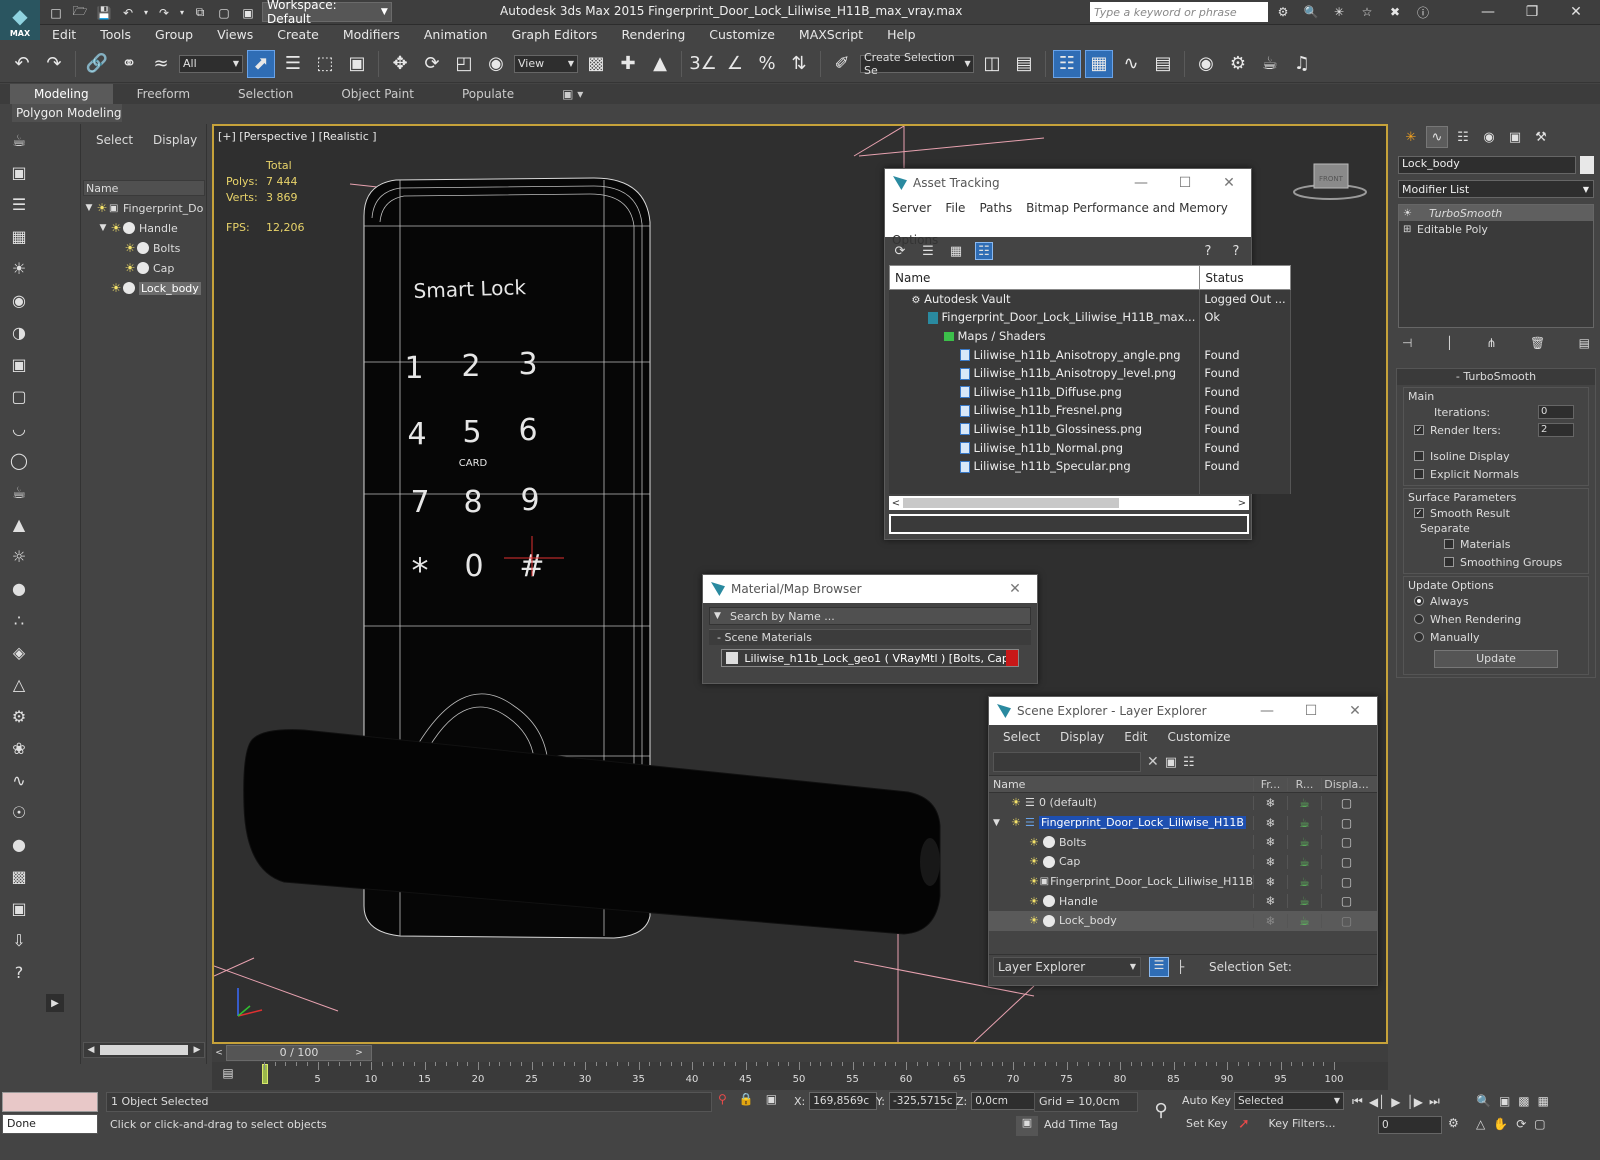 Image resolution: width=1600 pixels, height=1160 pixels. I want to click on asset-row: Liliwise_h11b_Anisotropy_angle.png Found, so click(1090, 354).